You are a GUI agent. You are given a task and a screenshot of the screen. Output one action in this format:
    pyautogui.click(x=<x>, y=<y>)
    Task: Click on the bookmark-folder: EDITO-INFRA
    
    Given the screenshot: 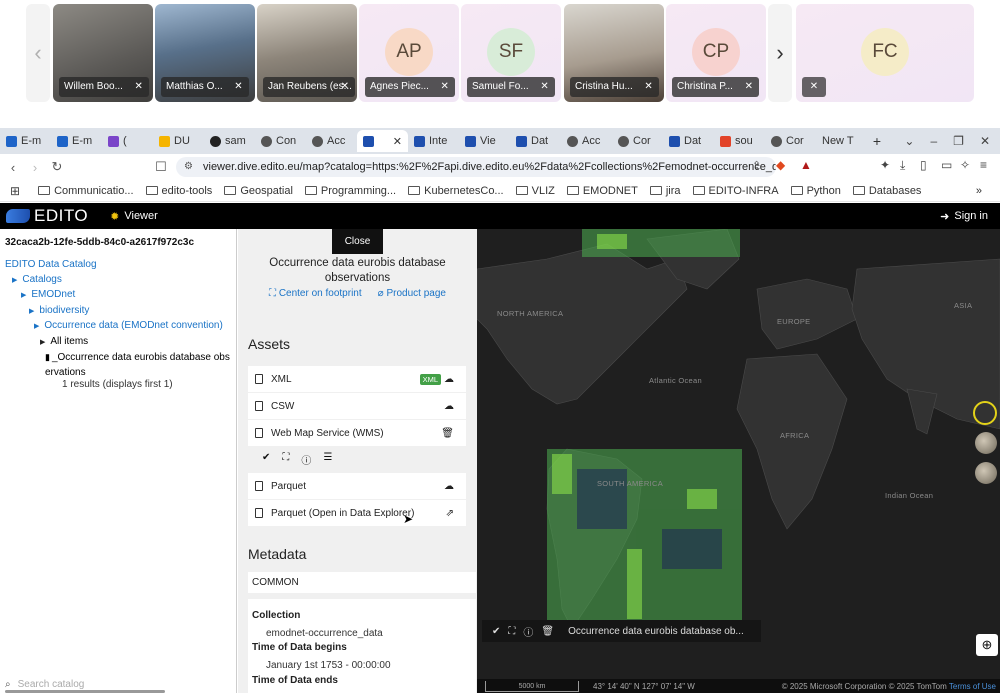 What is the action you would take?
    pyautogui.click(x=735, y=191)
    